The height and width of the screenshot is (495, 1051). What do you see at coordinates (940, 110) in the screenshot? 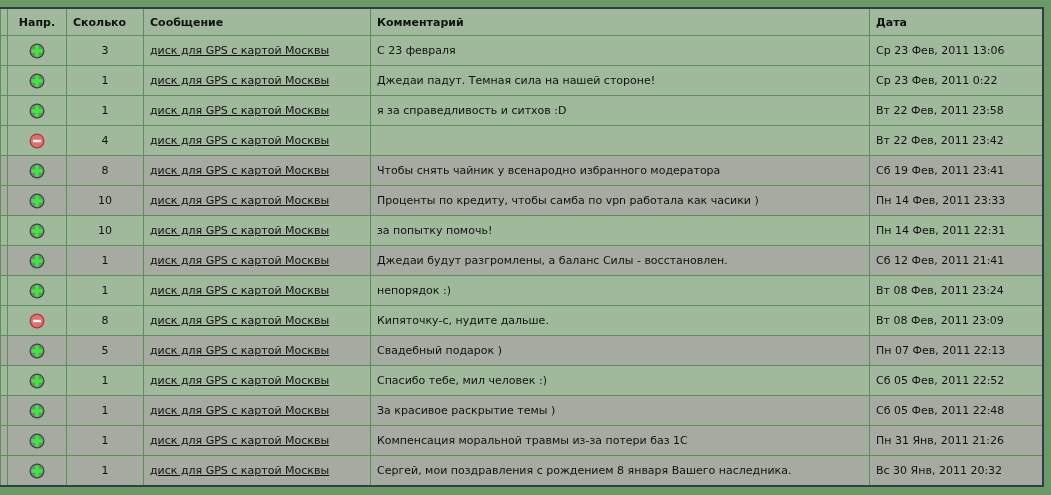
I see `date-text: Вт 22 Фев, 2011 23:58` at bounding box center [940, 110].